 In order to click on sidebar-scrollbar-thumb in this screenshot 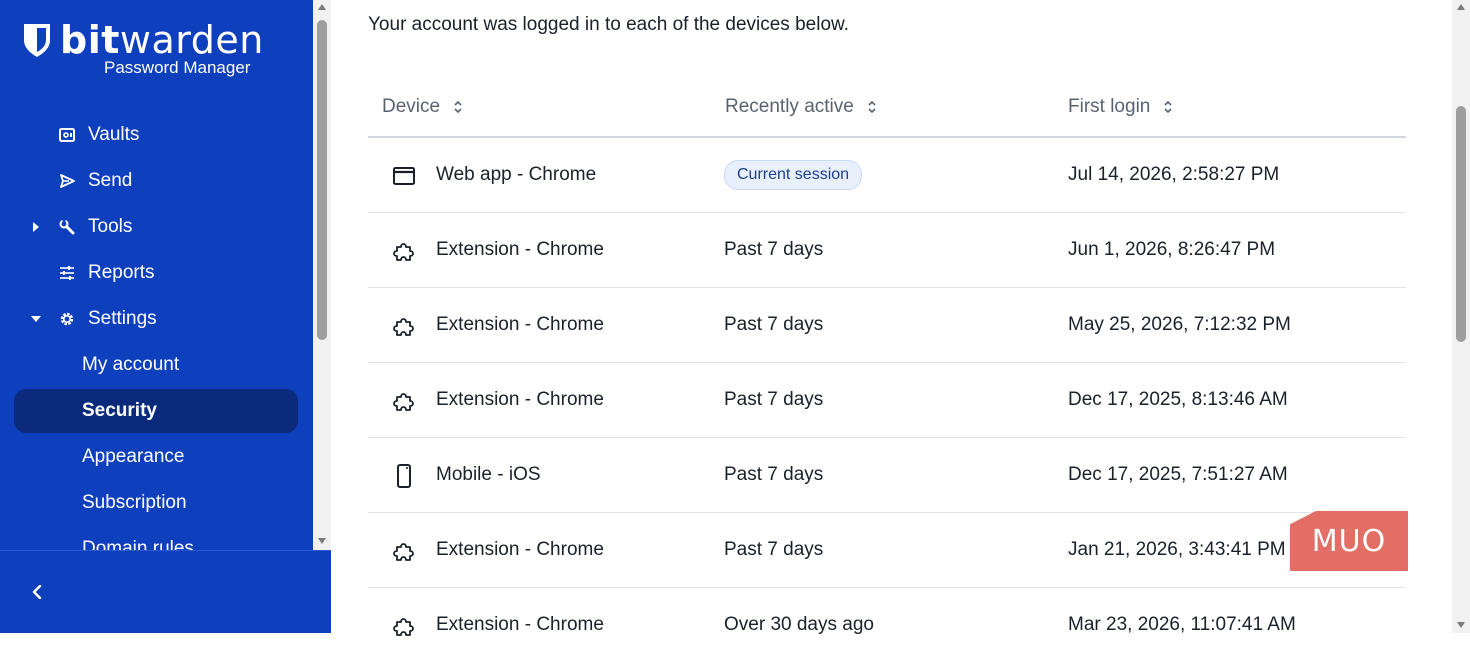, I will do `click(322, 180)`.